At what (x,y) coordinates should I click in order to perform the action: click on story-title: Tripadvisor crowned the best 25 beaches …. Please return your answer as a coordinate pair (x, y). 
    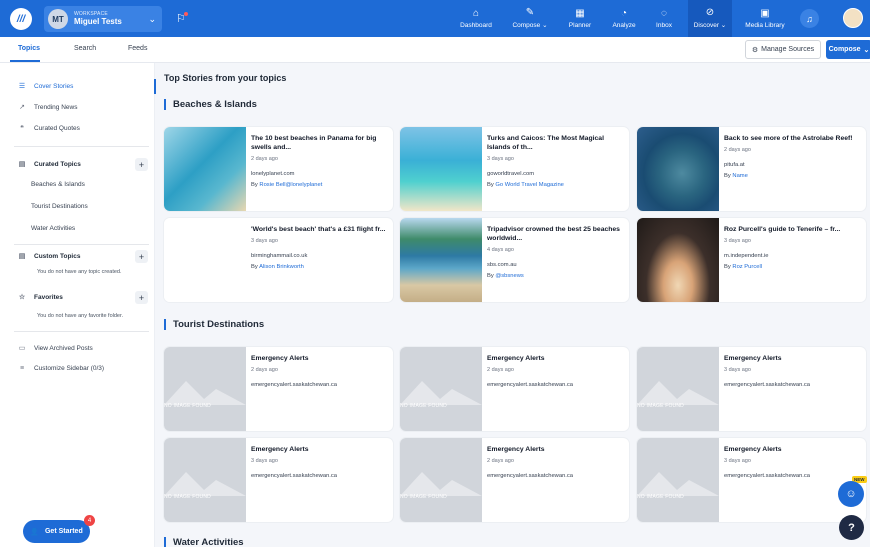
    Looking at the image, I should click on (555, 234).